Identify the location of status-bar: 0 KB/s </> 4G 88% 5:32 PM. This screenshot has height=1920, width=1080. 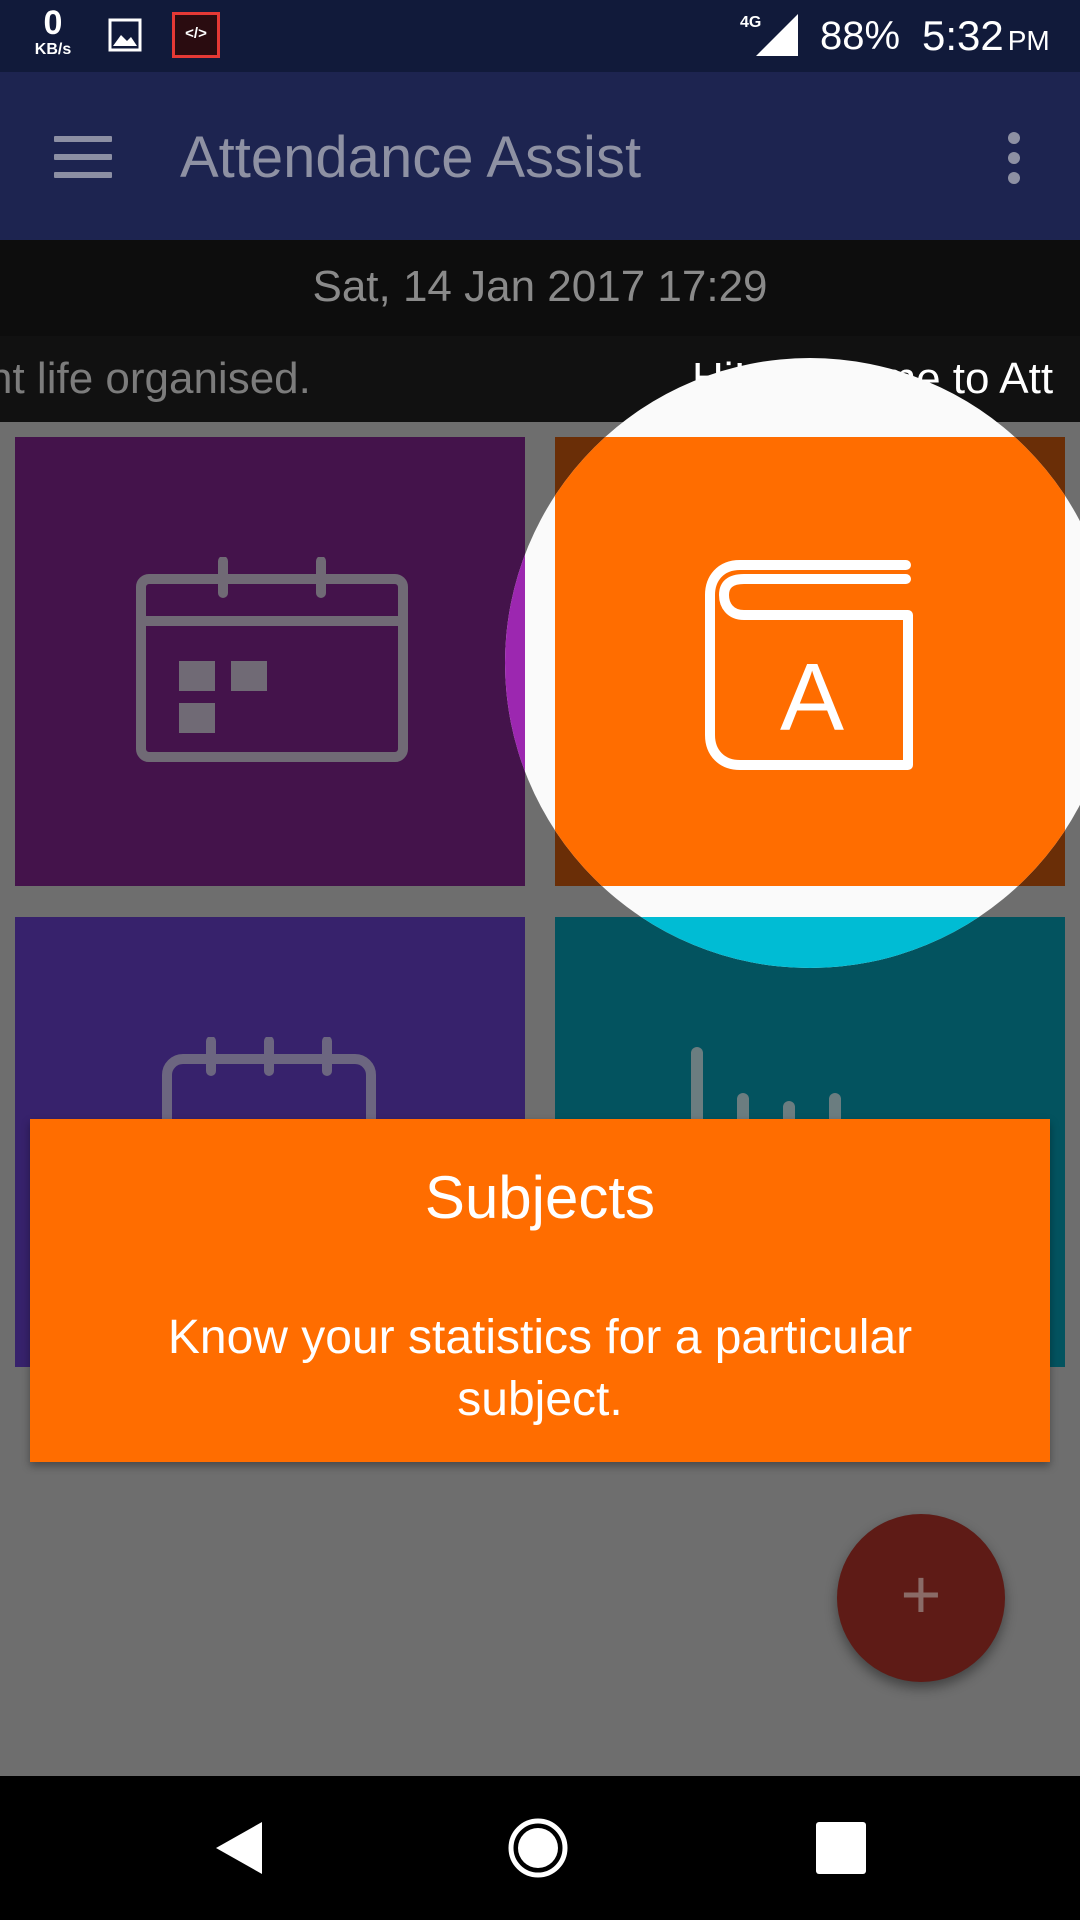
(540, 36).